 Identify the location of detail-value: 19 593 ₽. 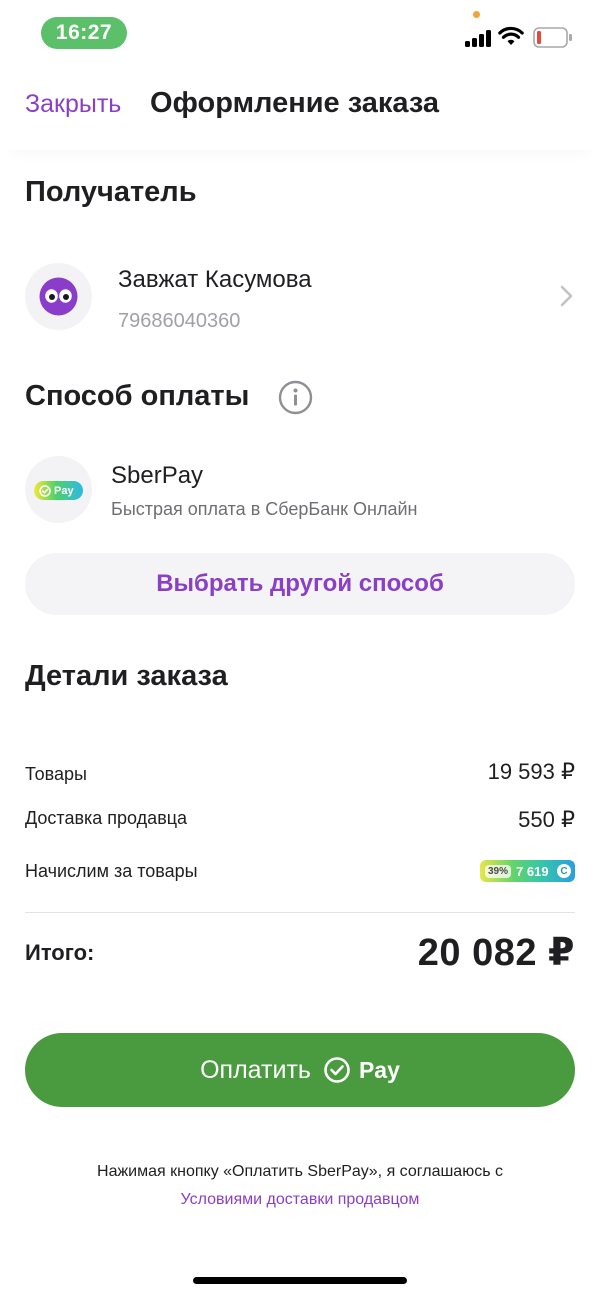
(531, 771).